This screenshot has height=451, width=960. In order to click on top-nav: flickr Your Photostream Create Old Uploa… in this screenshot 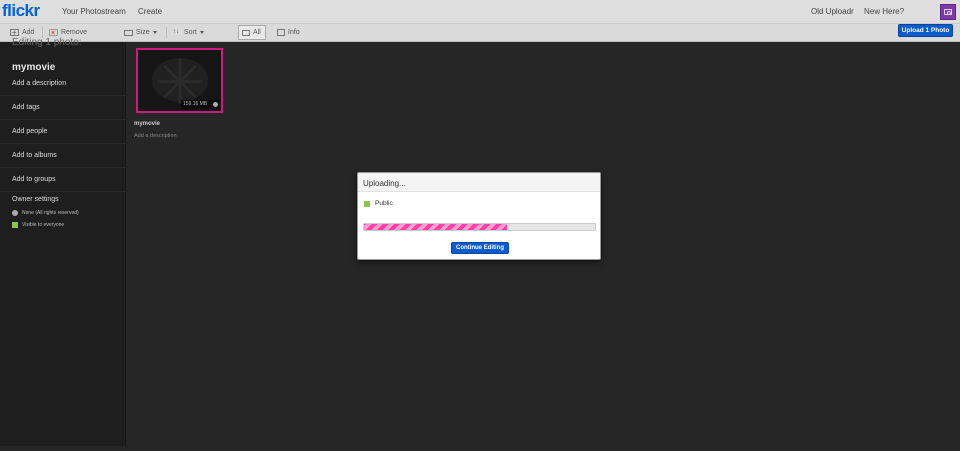, I will do `click(480, 12)`.